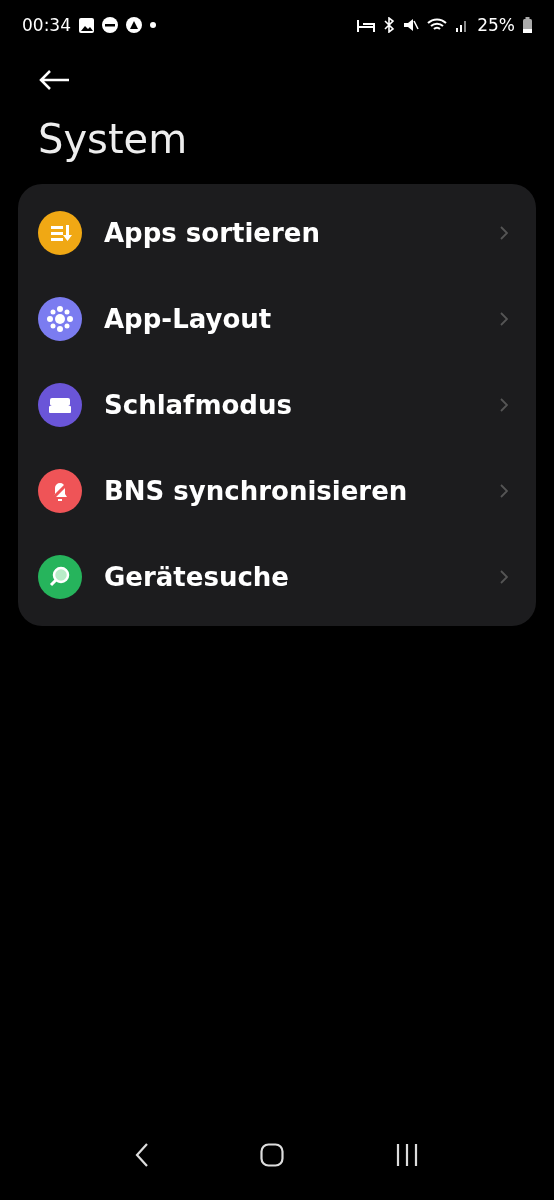  What do you see at coordinates (389, 25) in the screenshot?
I see `bluetooth-icon` at bounding box center [389, 25].